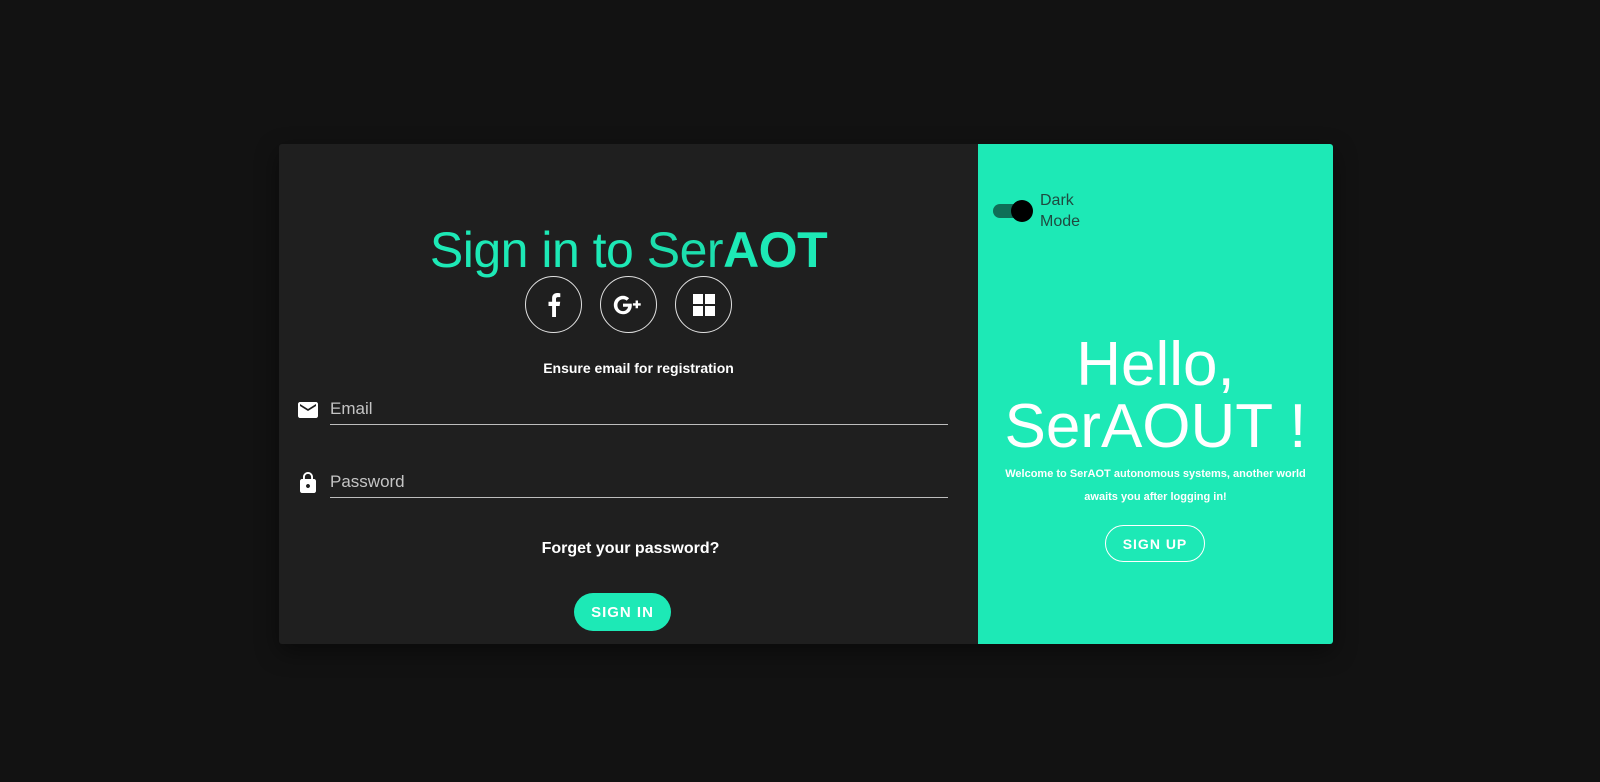  I want to click on sign-up-button: SIGN UP, so click(1155, 543).